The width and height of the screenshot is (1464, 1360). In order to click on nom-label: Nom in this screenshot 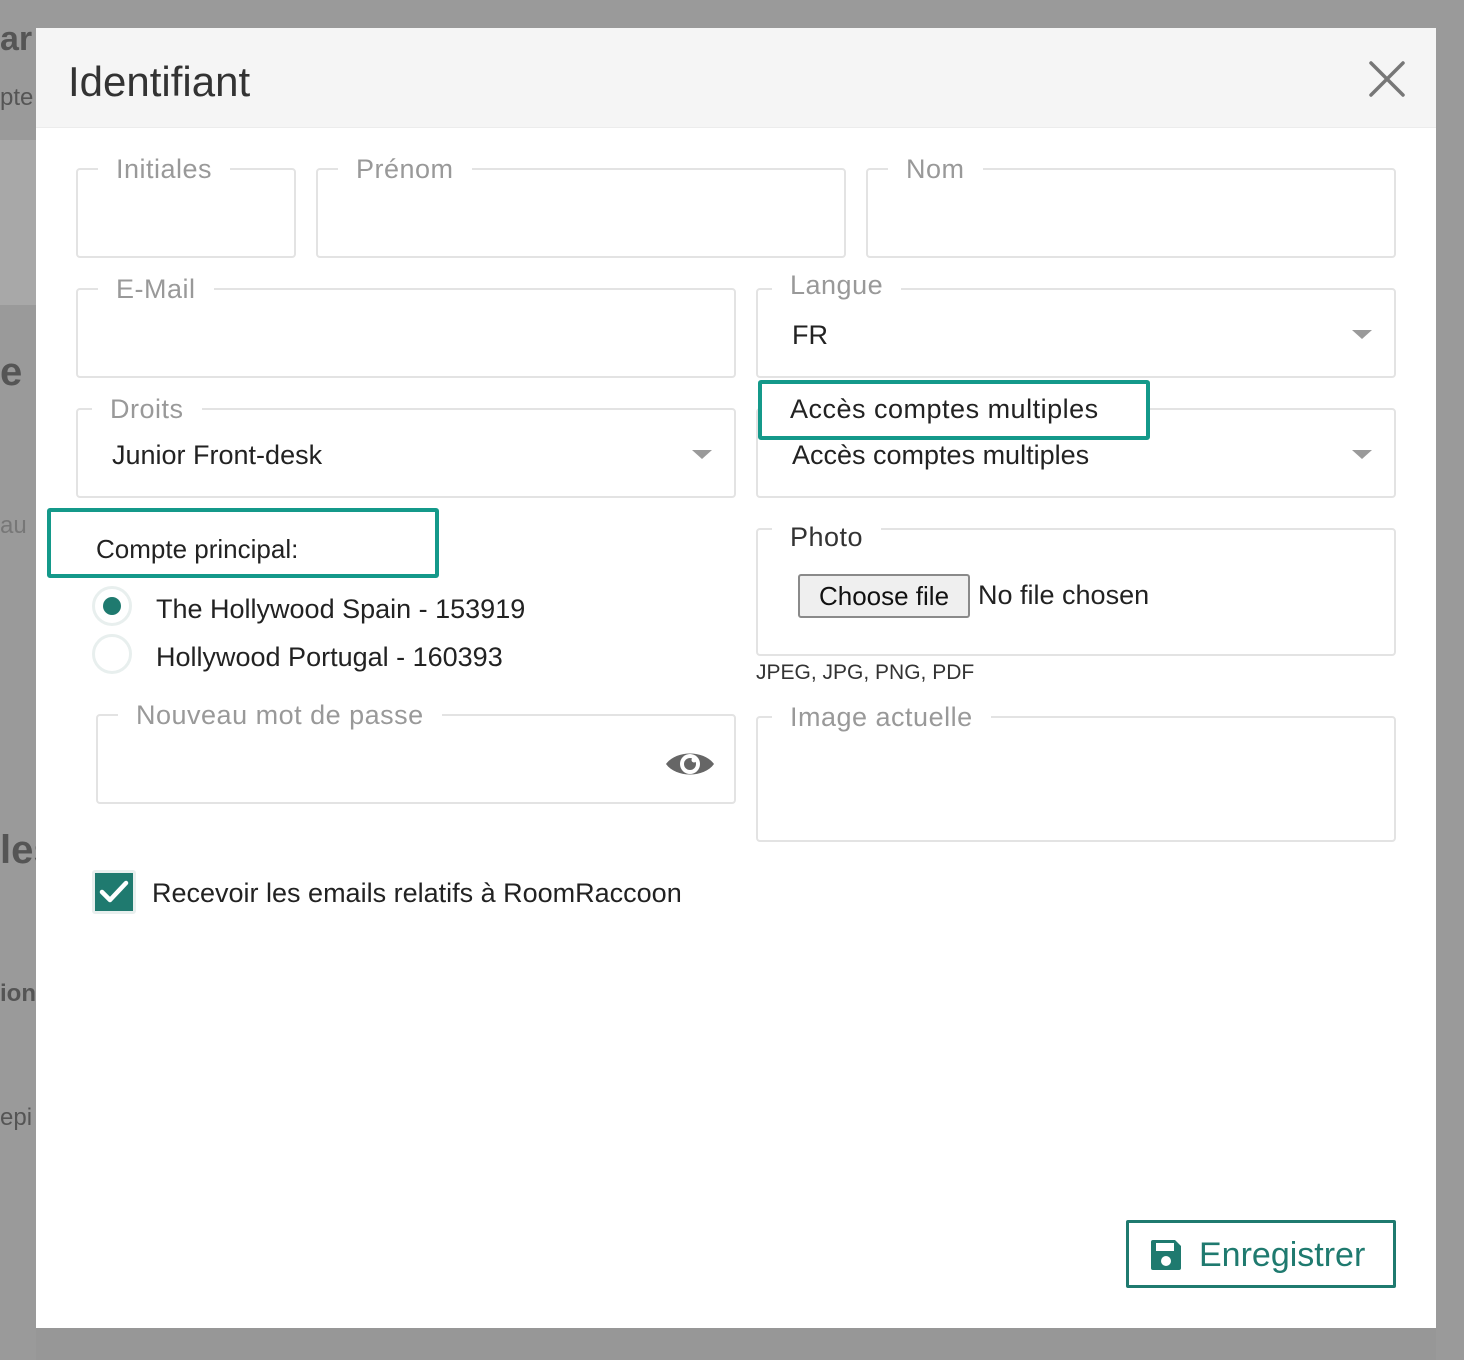, I will do `click(935, 169)`.